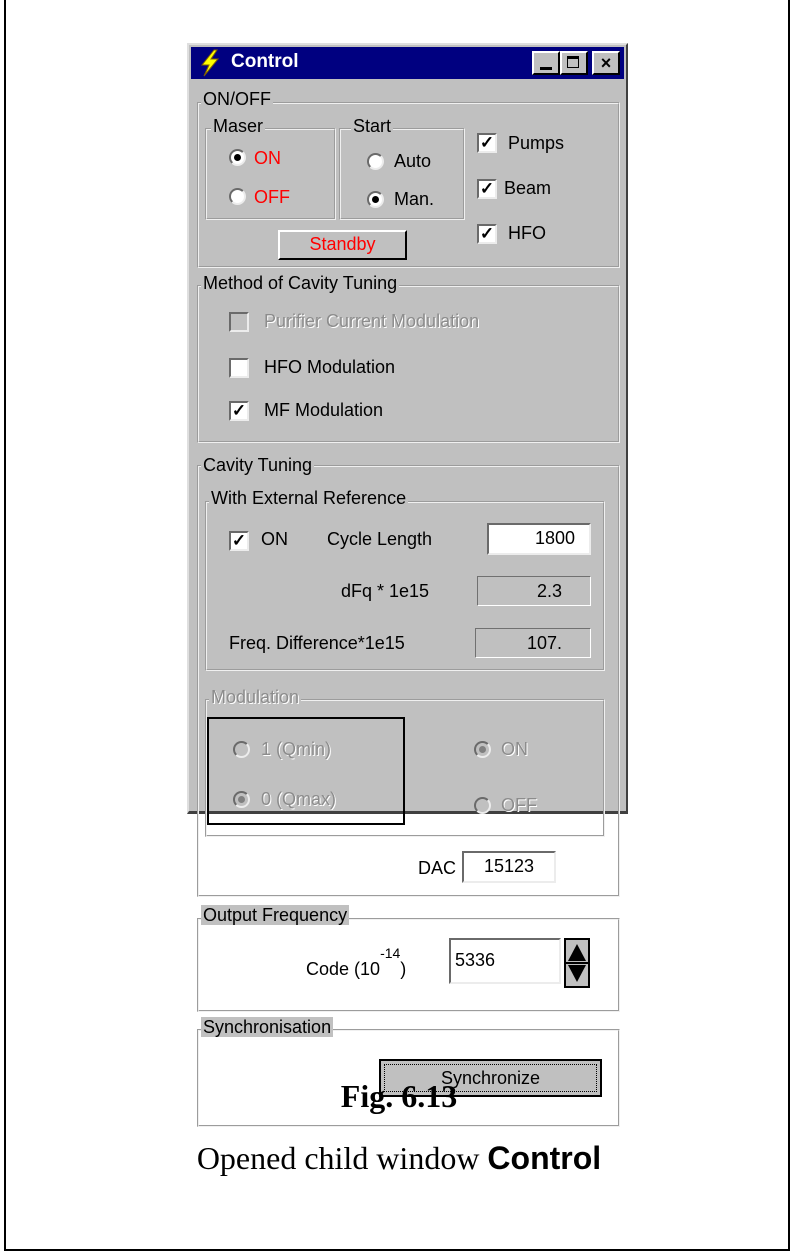  What do you see at coordinates (380, 539) in the screenshot?
I see `cycle-length-label: Cycle Length` at bounding box center [380, 539].